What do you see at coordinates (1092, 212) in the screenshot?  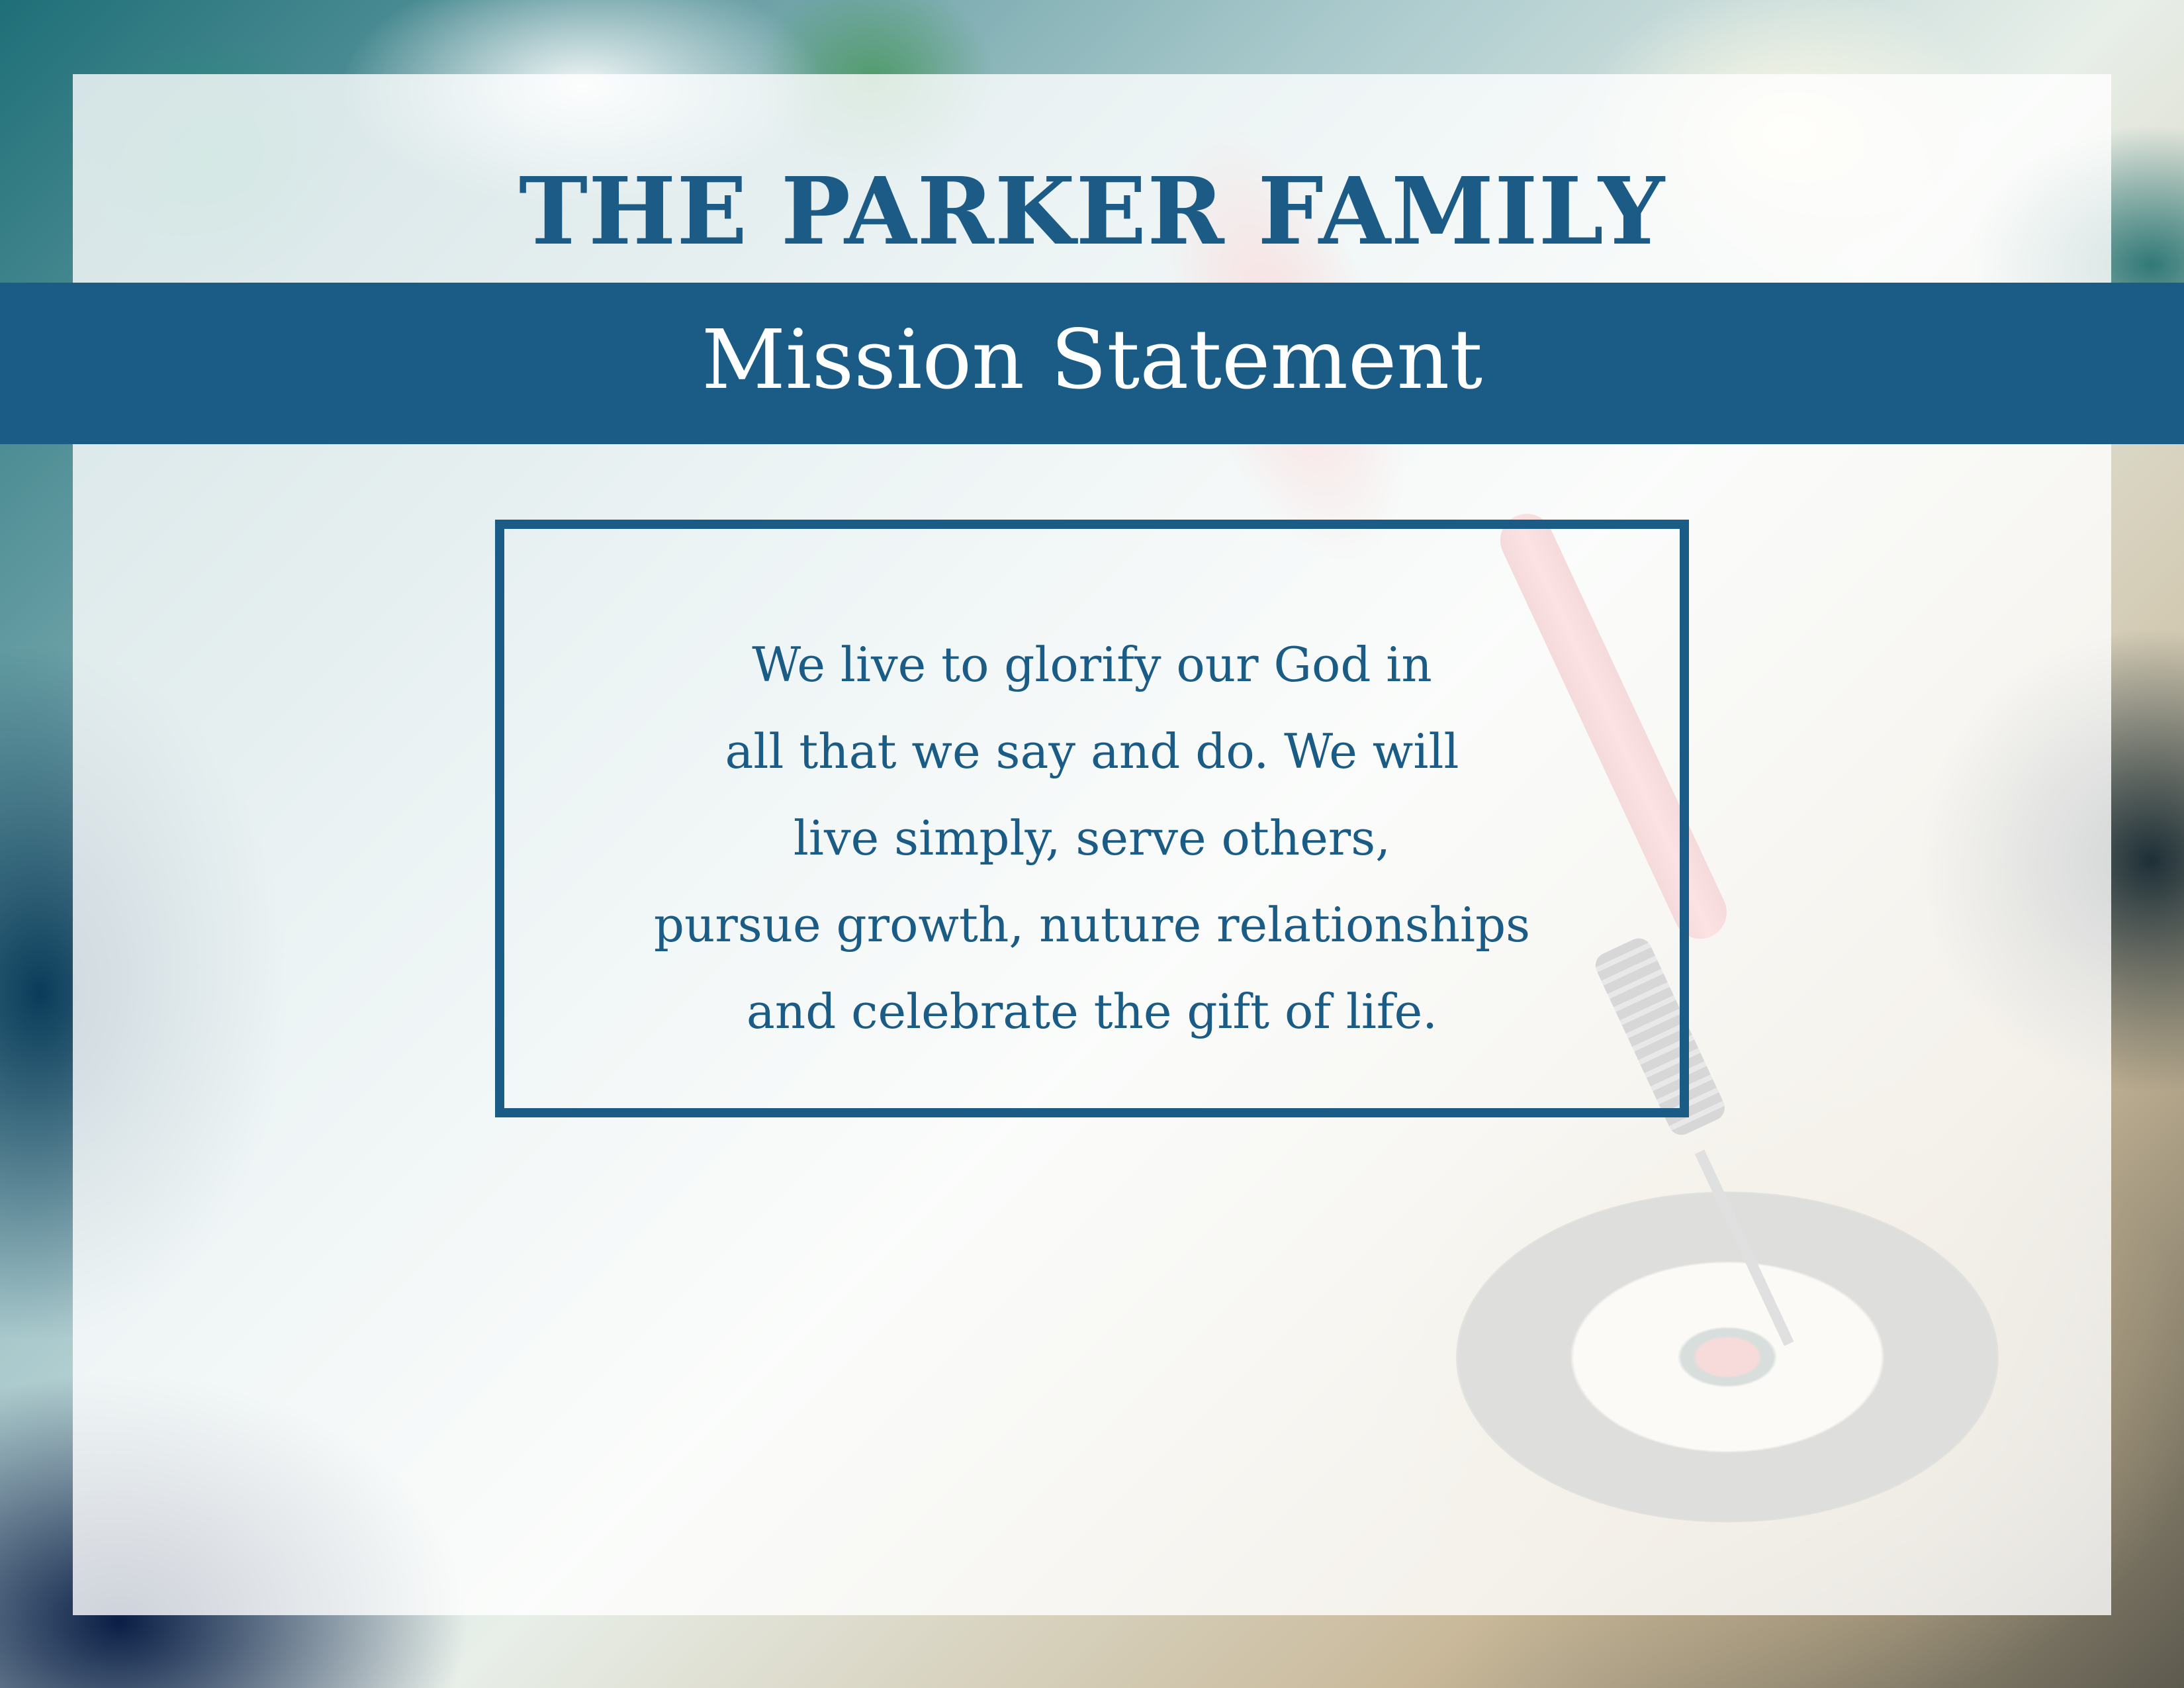 I see `page-title: THE PARKER FAMILY` at bounding box center [1092, 212].